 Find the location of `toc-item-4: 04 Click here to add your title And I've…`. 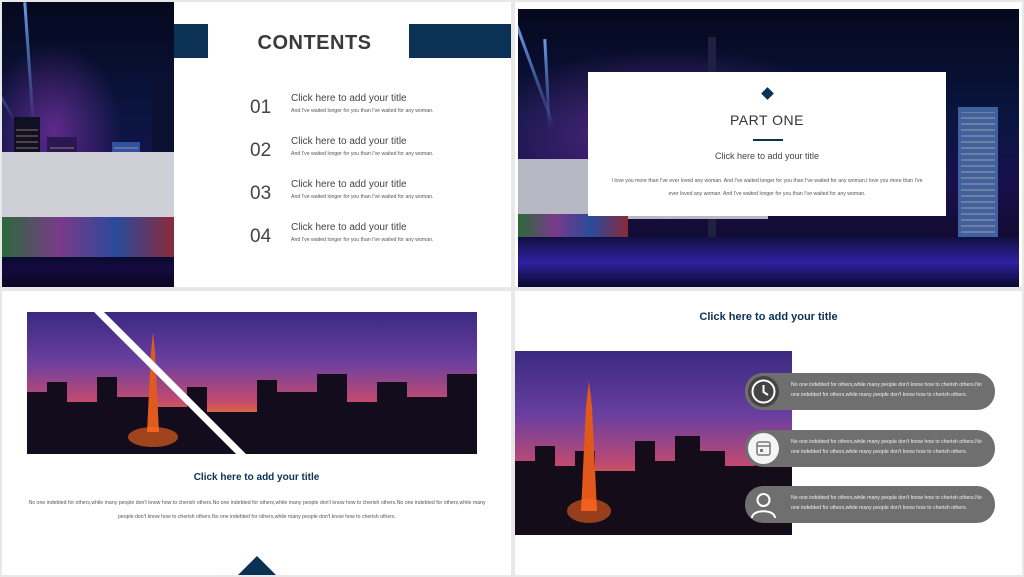

toc-item-4: 04 Click here to add your title And I've… is located at coordinates (380, 242).